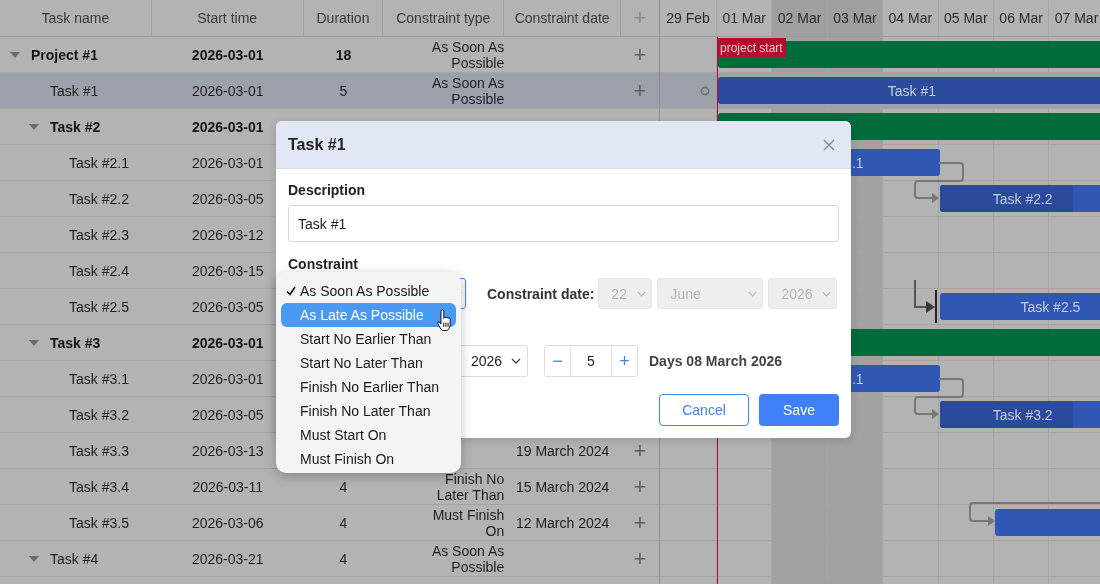 This screenshot has height=584, width=1100. Describe the element at coordinates (99, 378) in the screenshot. I see `task-name: Task #3.1` at that location.